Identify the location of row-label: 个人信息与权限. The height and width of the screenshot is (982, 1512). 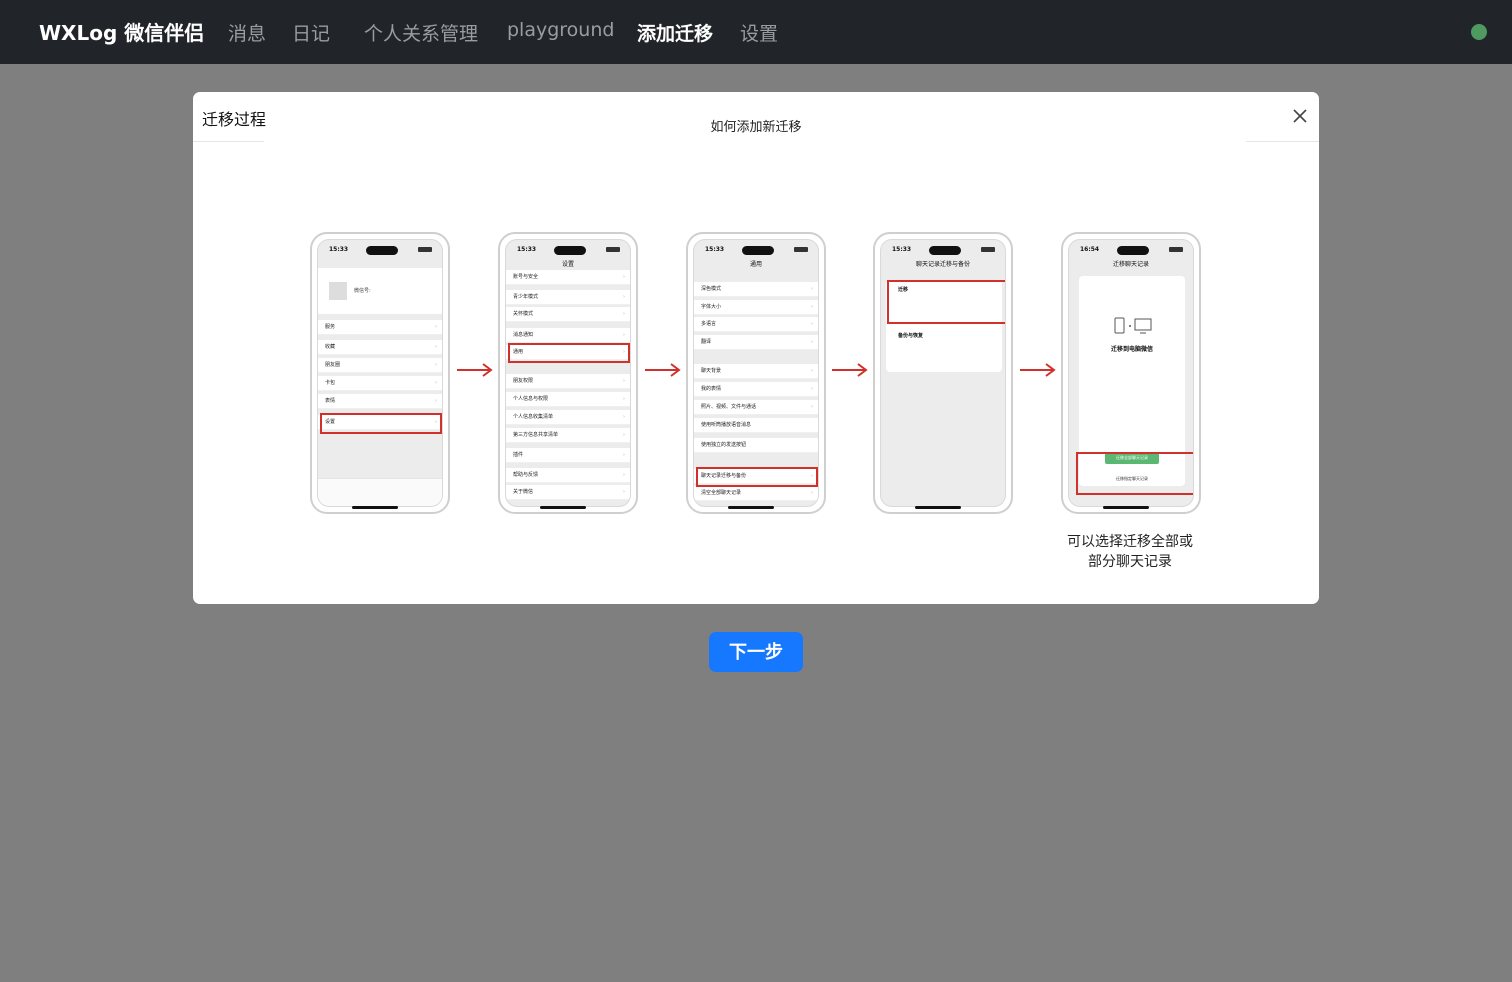
(531, 399).